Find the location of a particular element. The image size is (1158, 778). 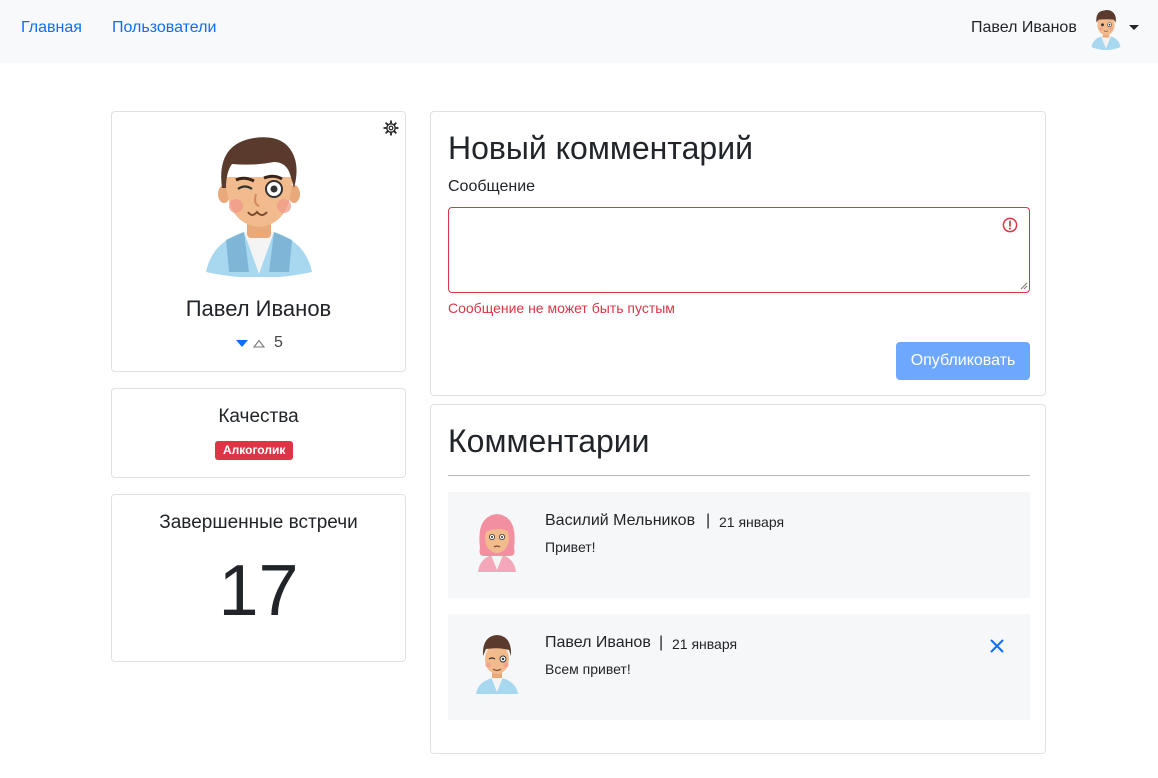

vote-up-icon is located at coordinates (259, 343).